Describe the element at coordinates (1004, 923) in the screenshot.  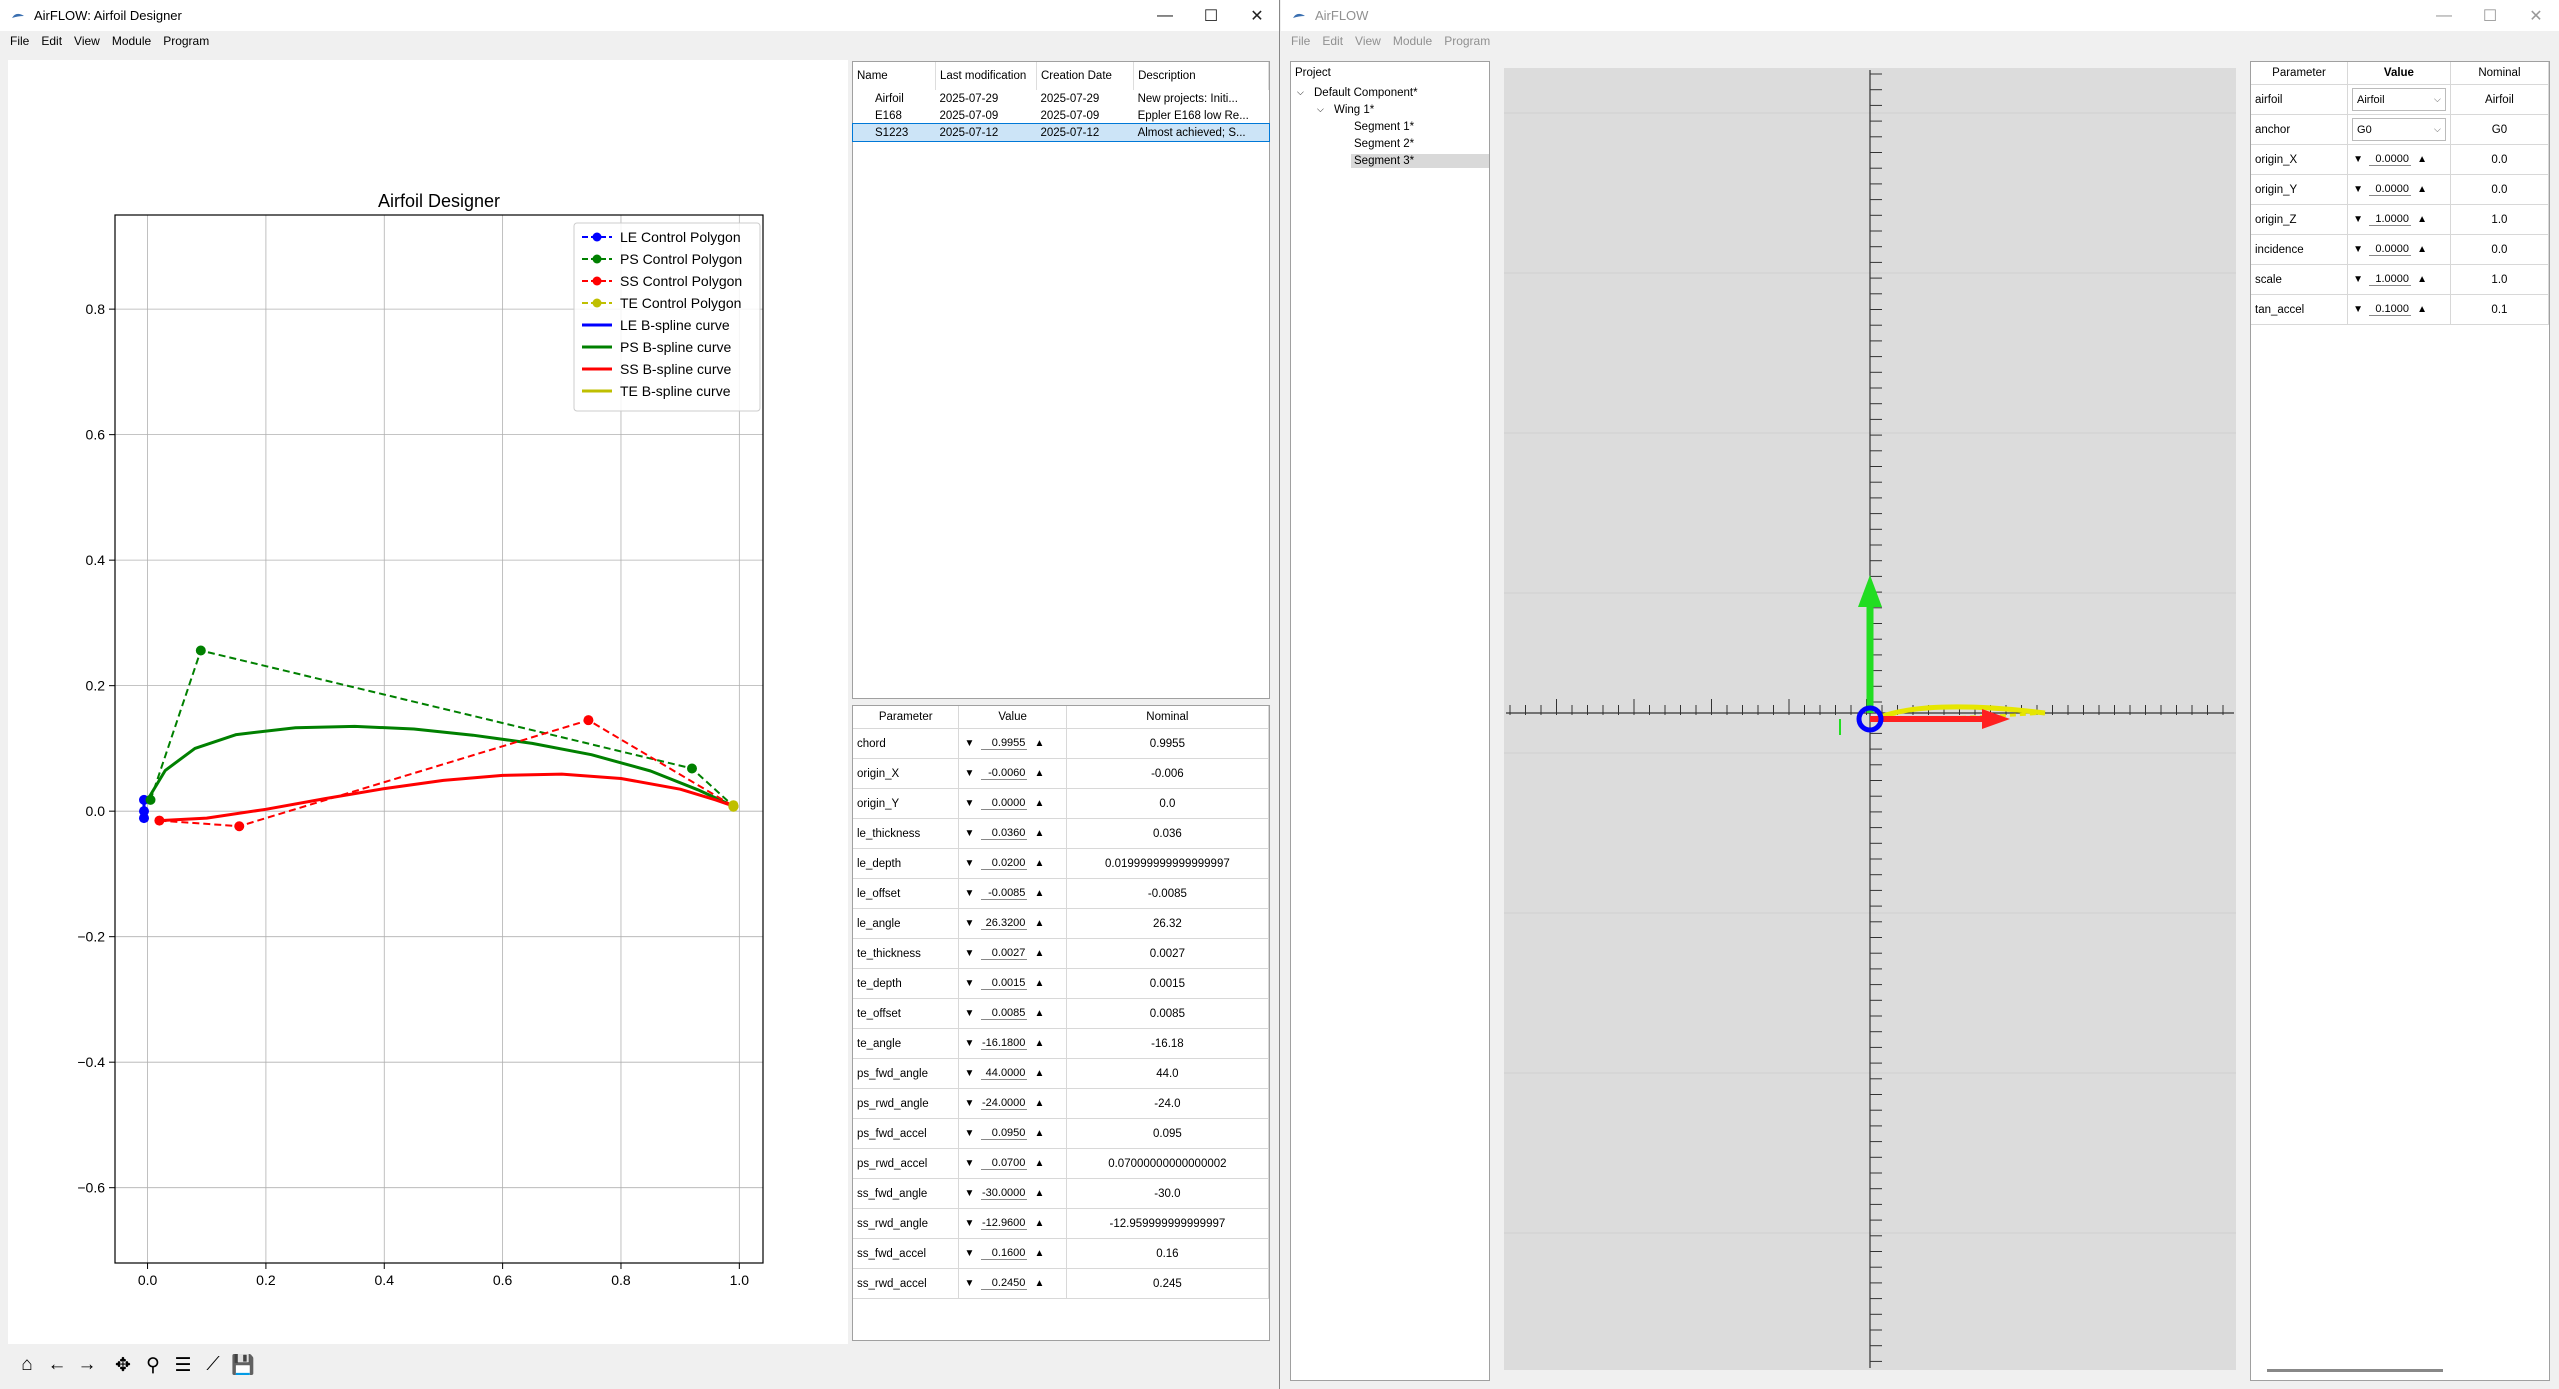
I see `value-field: 26.3200` at that location.